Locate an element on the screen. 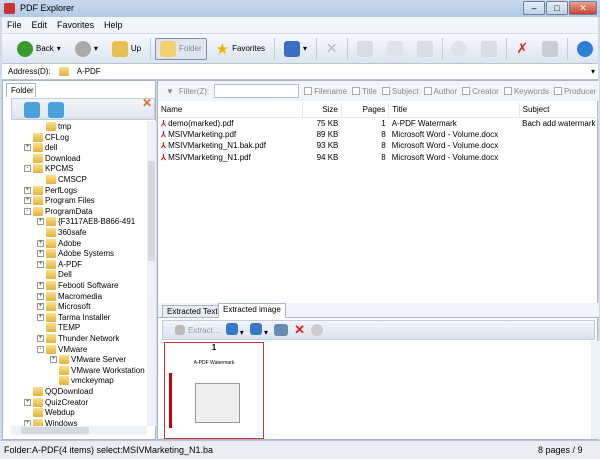 Image resolution: width=600 pixels, height=459 pixels. tree-node: CMSCP is located at coordinates (62, 179).